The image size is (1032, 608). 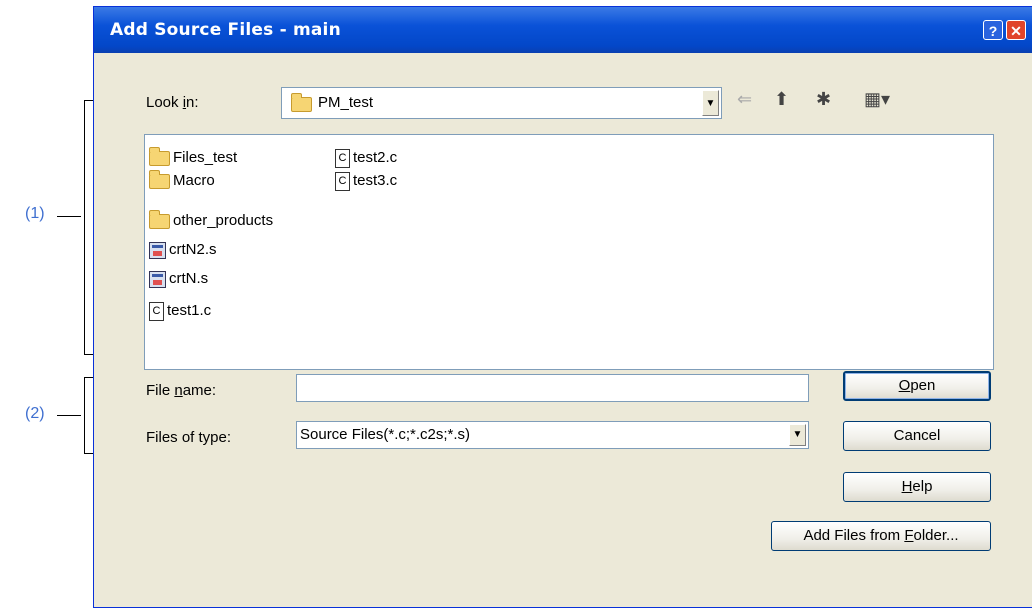 What do you see at coordinates (194, 180) in the screenshot?
I see `list-item-label: Macro` at bounding box center [194, 180].